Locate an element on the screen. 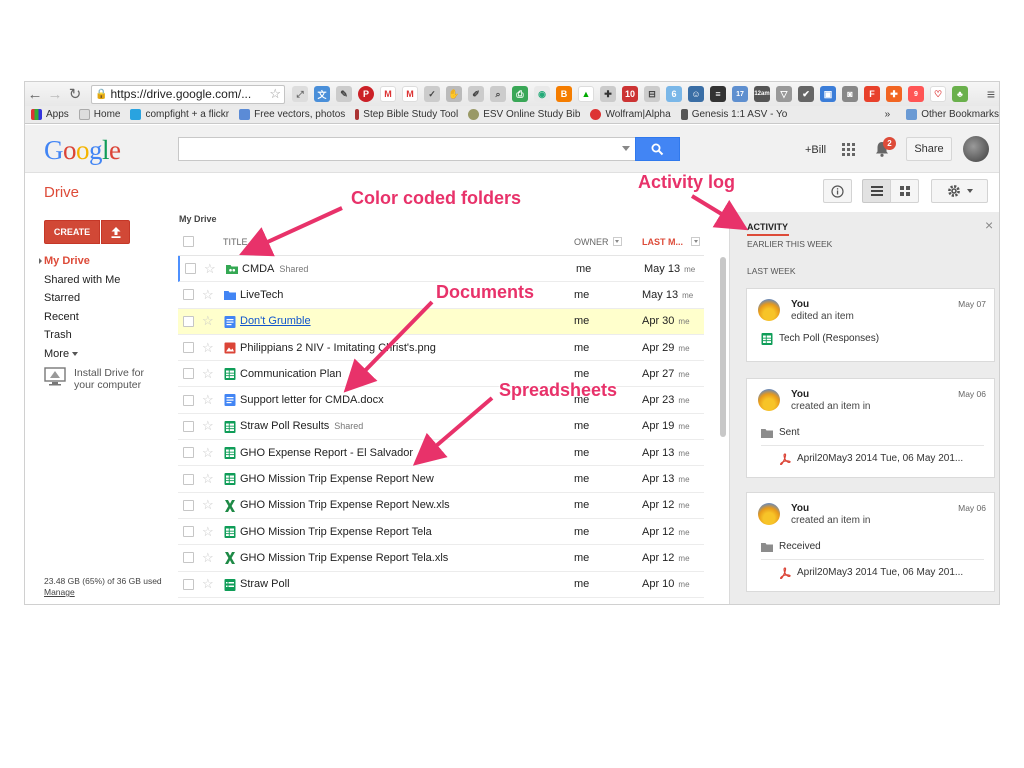  leaf-ext-icon: ♣ is located at coordinates (960, 94).